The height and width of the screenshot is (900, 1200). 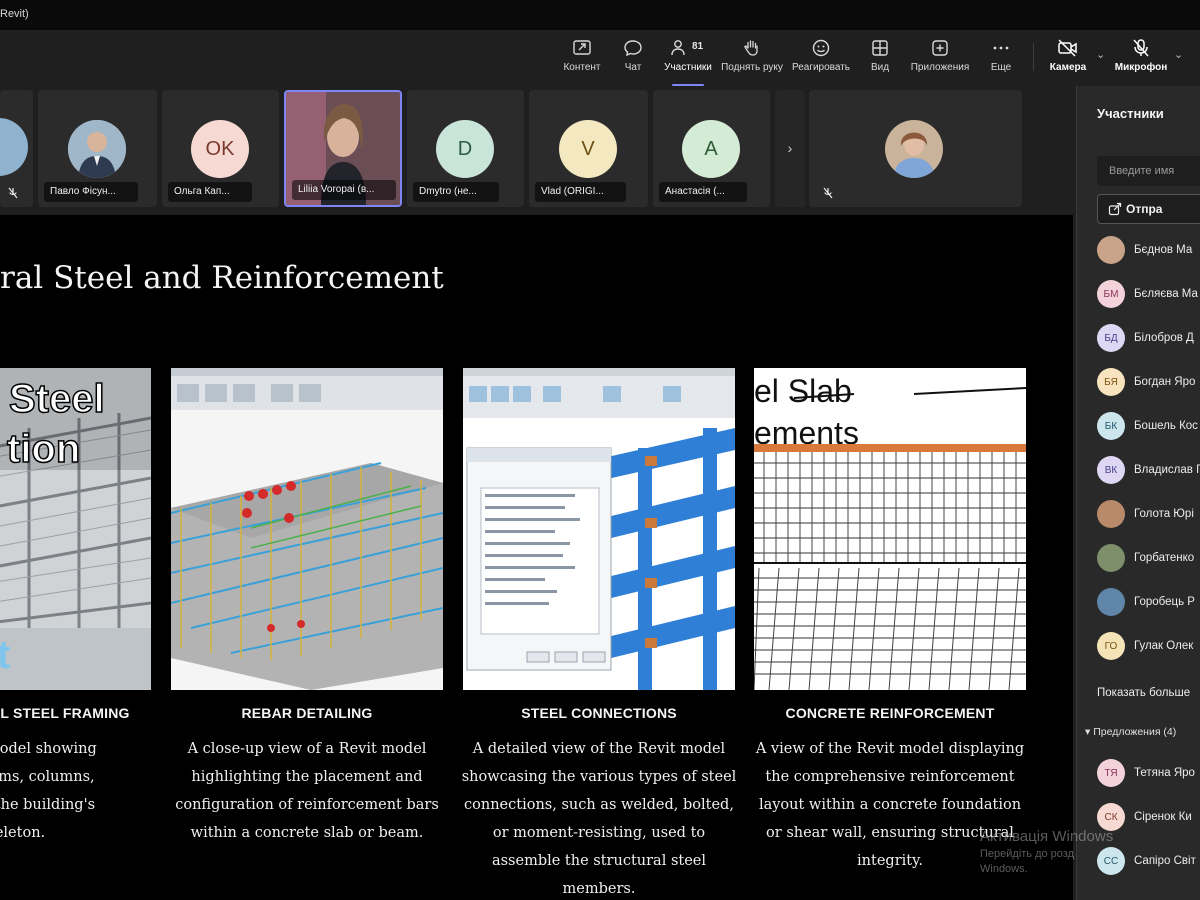 What do you see at coordinates (1166, 294) in the screenshot?
I see `participant-name: Бєляєва Ма` at bounding box center [1166, 294].